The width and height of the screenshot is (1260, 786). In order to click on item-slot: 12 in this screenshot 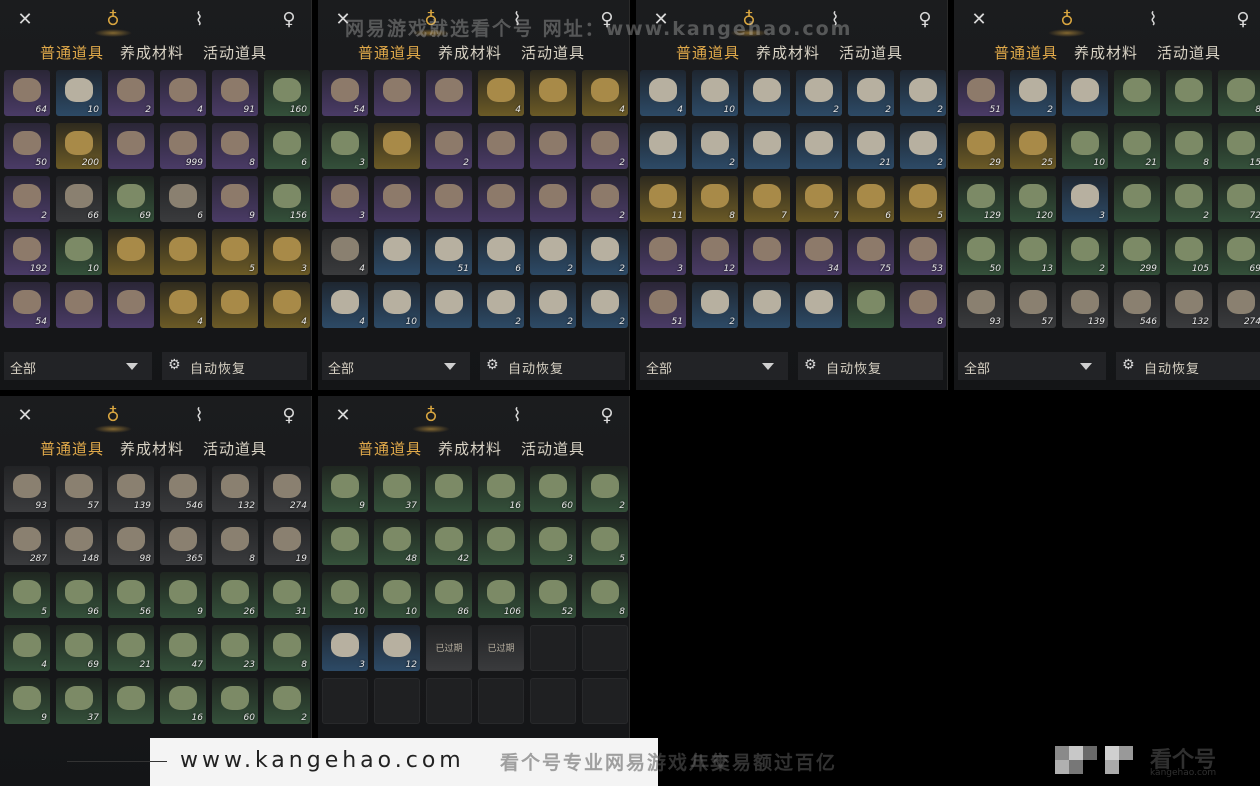, I will do `click(397, 648)`.